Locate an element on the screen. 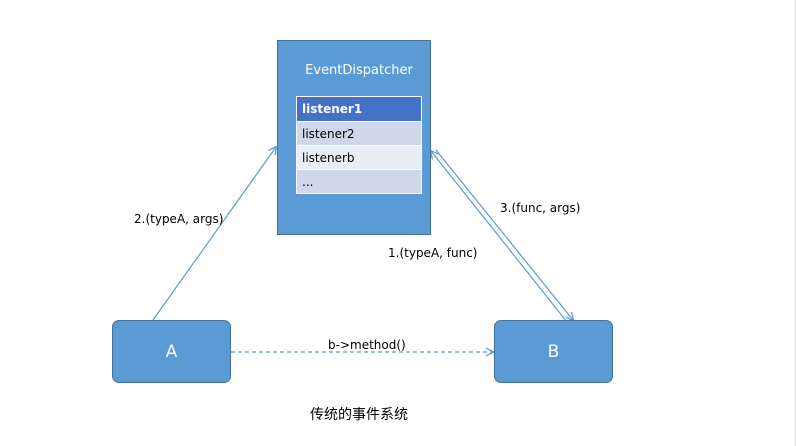  listener-row: listener2 is located at coordinates (359, 133).